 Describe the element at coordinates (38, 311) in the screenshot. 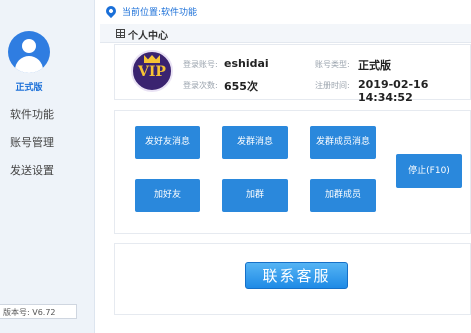

I see `version-label: 版本号: V6.72` at that location.